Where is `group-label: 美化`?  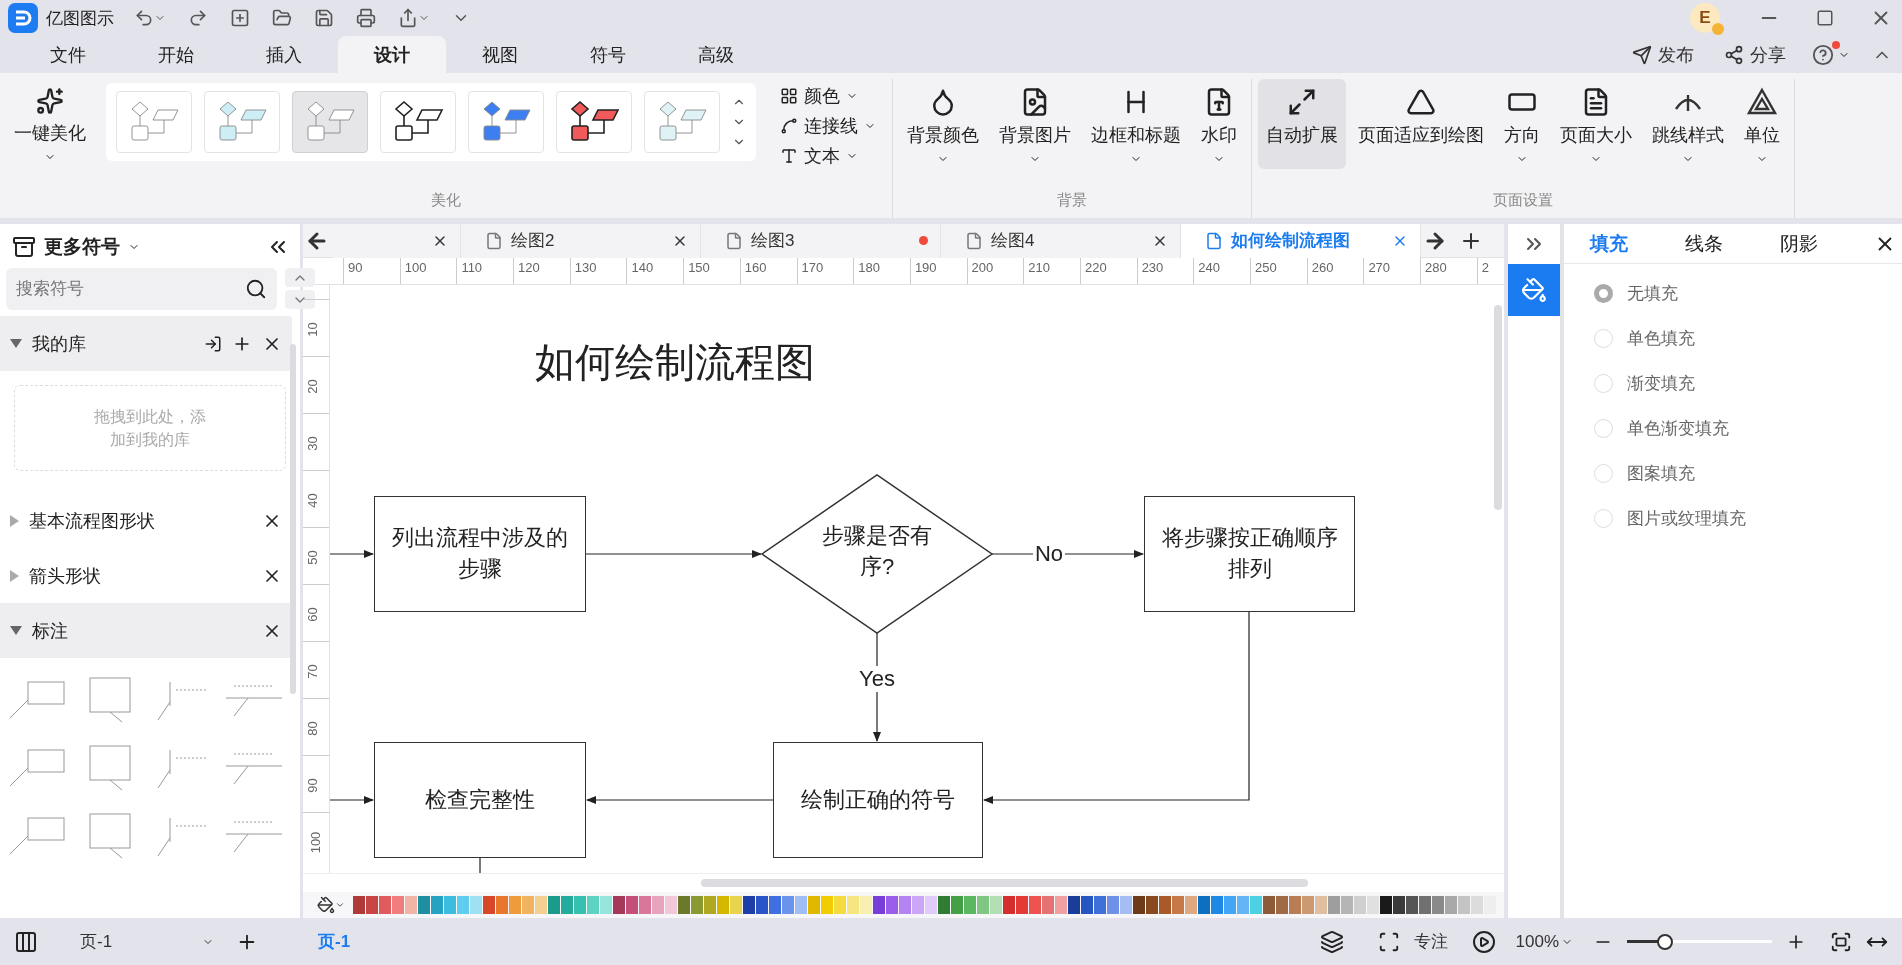 group-label: 美化 is located at coordinates (446, 200).